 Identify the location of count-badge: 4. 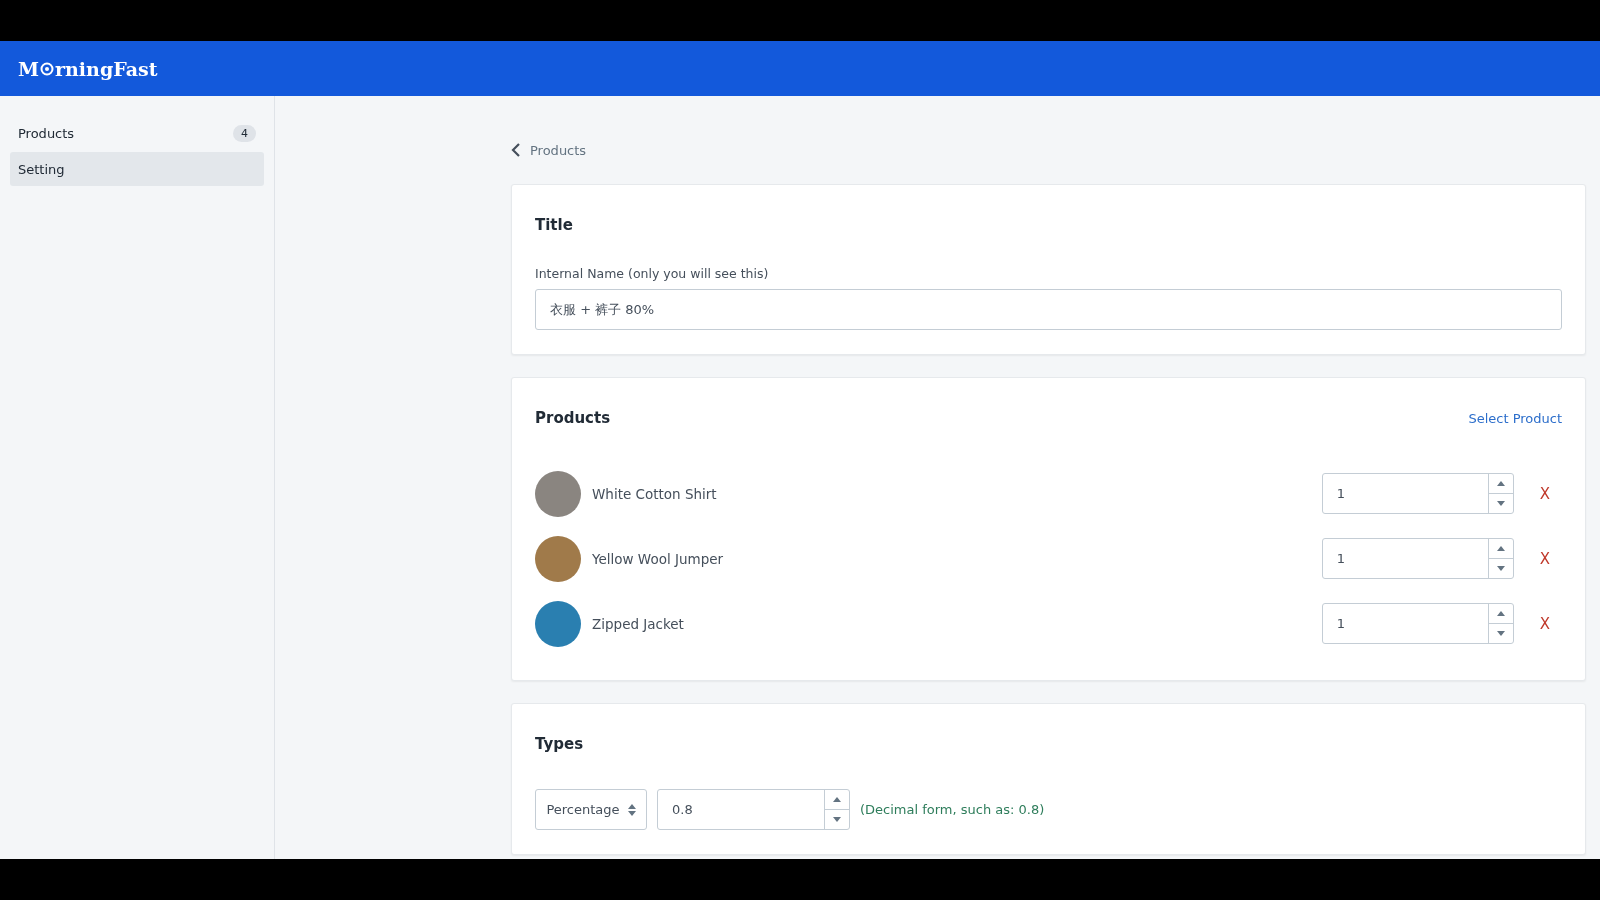
(244, 133).